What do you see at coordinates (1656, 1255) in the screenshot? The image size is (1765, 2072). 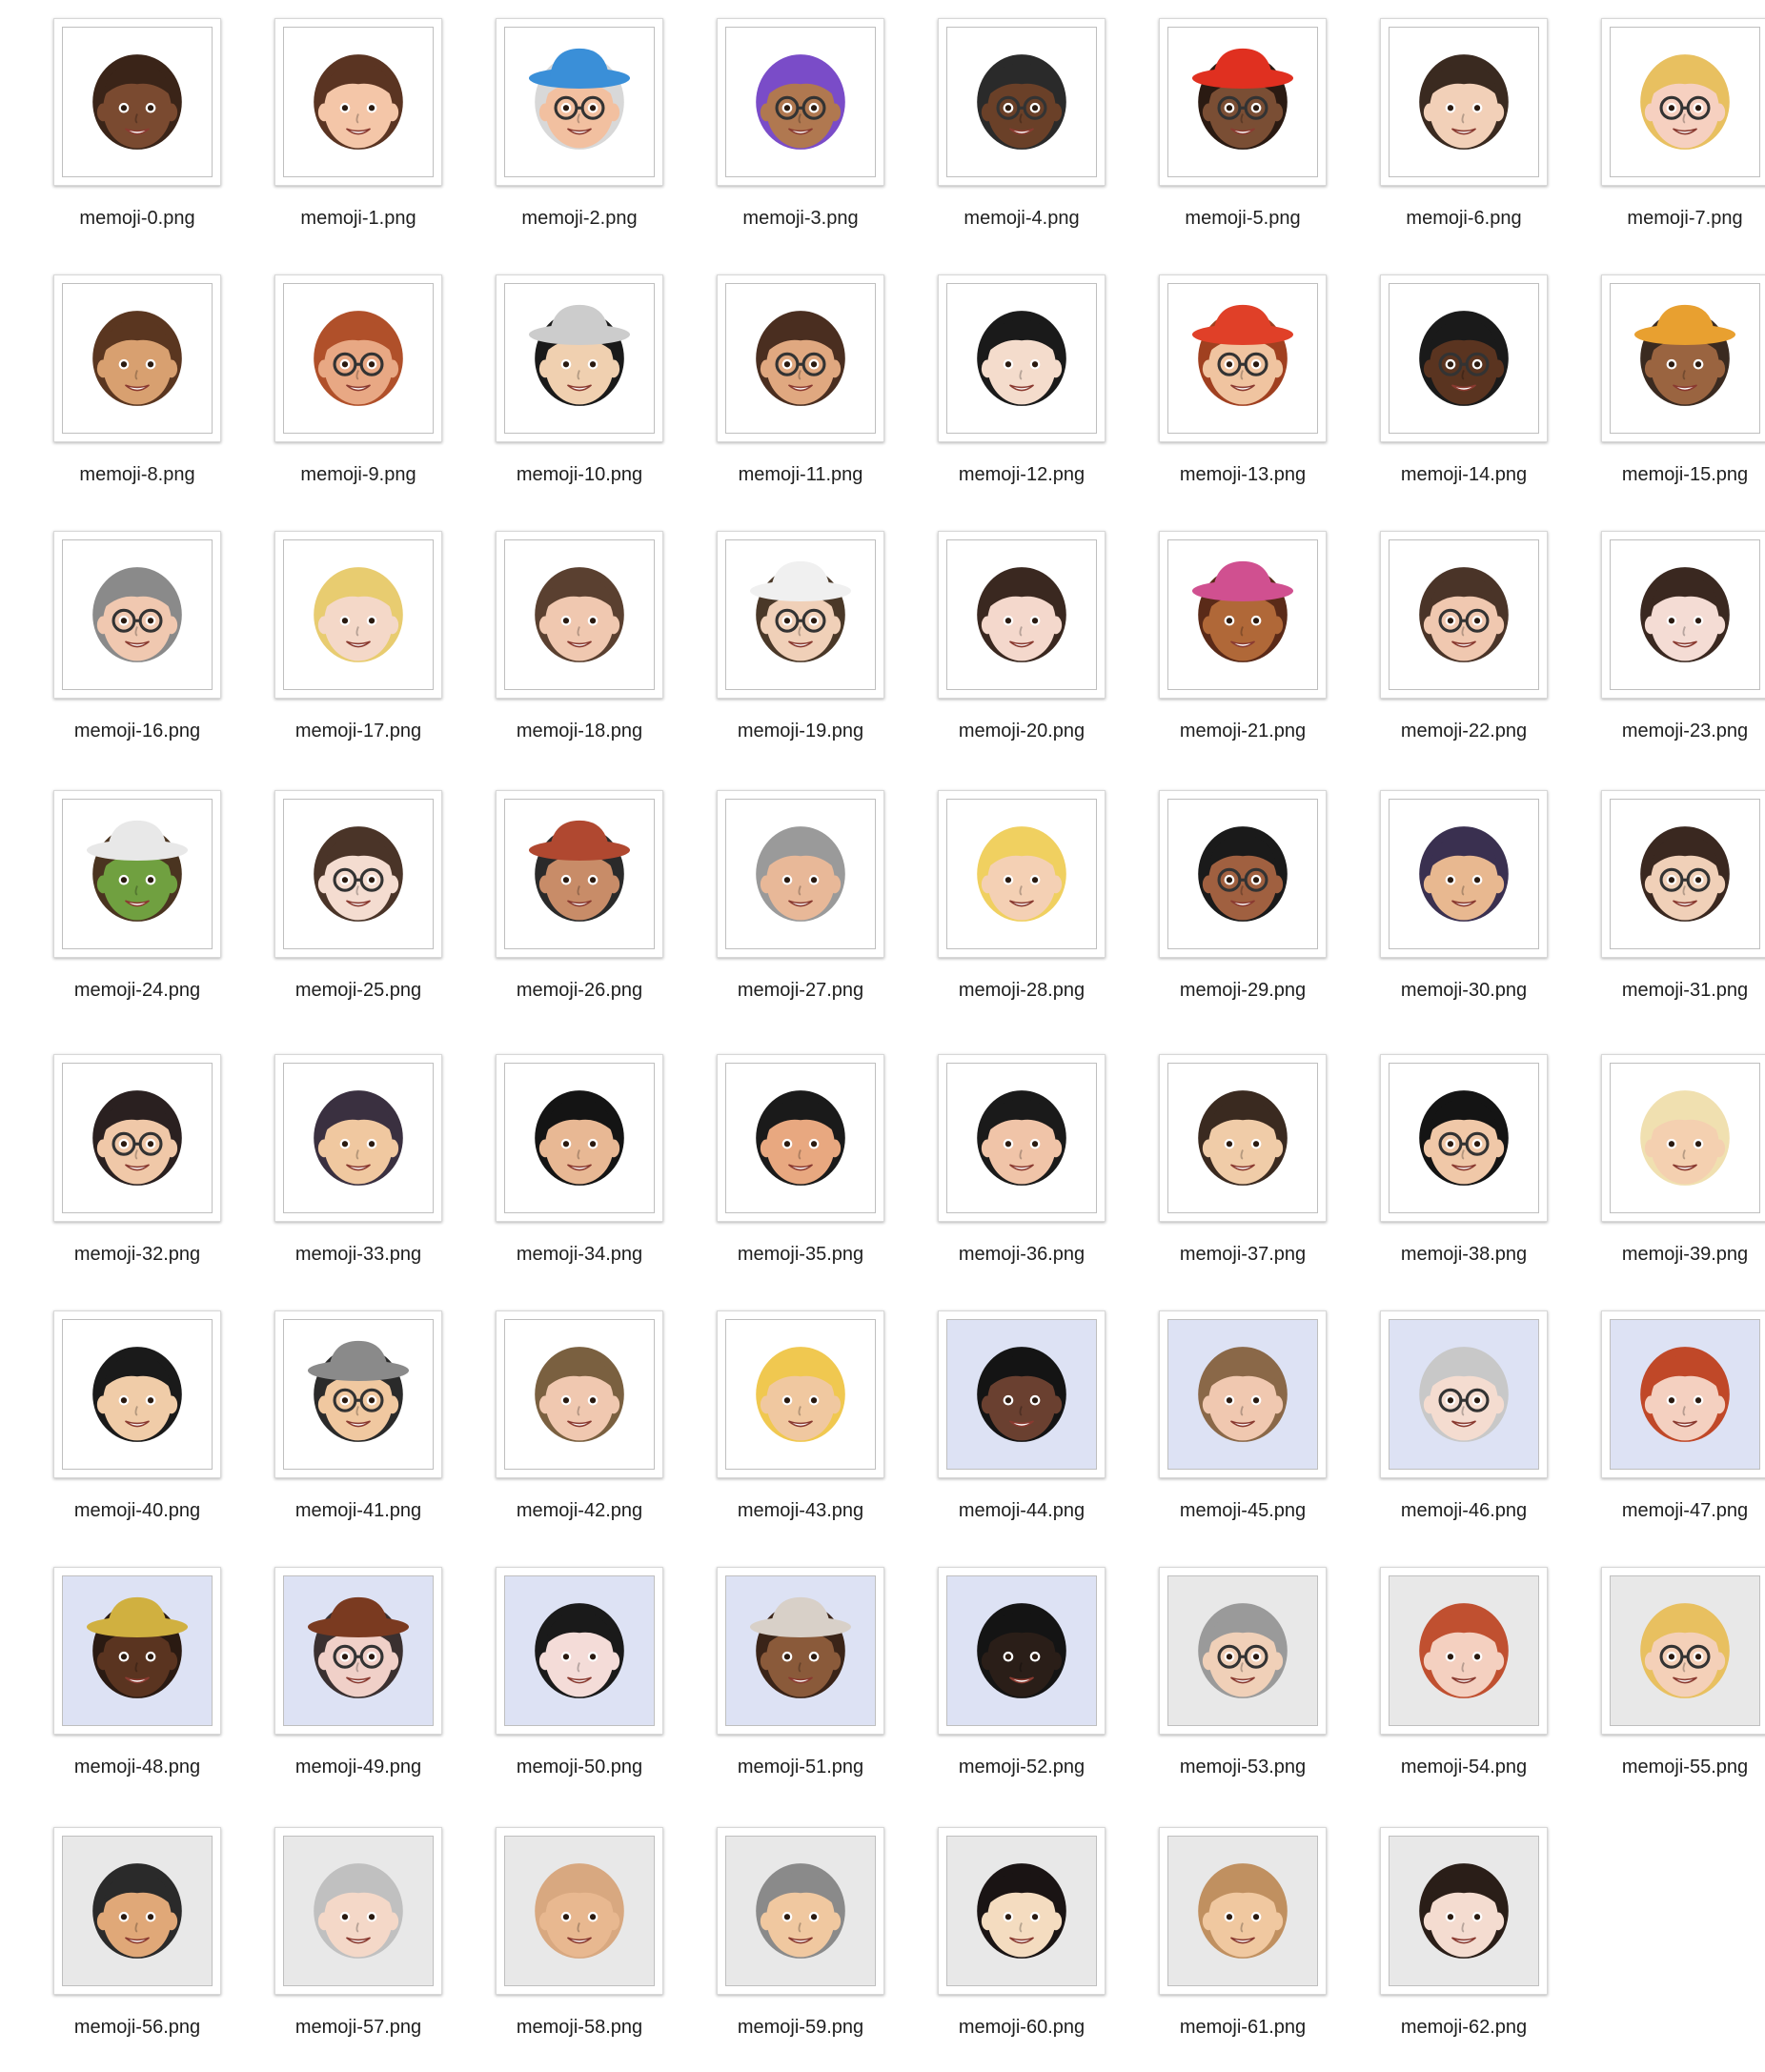 I see `file-name-label: memoji-39.png` at bounding box center [1656, 1255].